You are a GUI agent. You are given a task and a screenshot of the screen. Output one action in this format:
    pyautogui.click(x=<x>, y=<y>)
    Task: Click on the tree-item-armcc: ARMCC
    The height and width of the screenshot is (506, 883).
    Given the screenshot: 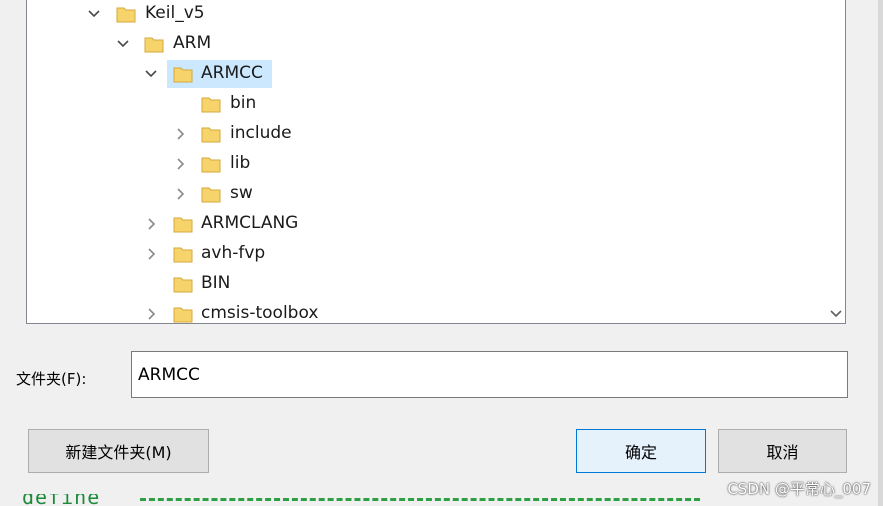 What is the action you would take?
    pyautogui.click(x=436, y=74)
    